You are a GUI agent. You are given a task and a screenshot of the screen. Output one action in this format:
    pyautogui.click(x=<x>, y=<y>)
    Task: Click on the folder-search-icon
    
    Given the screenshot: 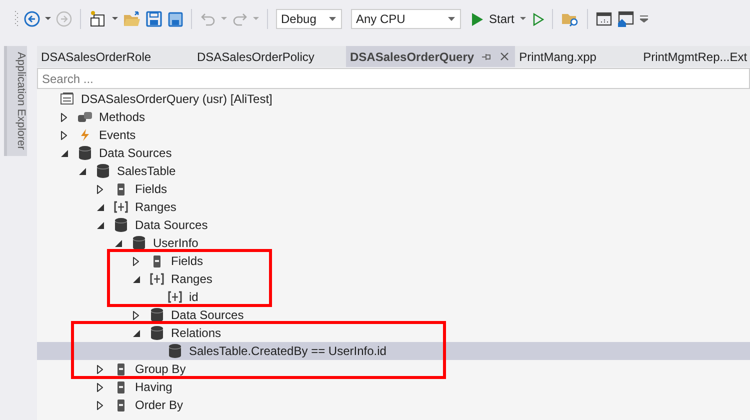 What is the action you would take?
    pyautogui.click(x=570, y=19)
    